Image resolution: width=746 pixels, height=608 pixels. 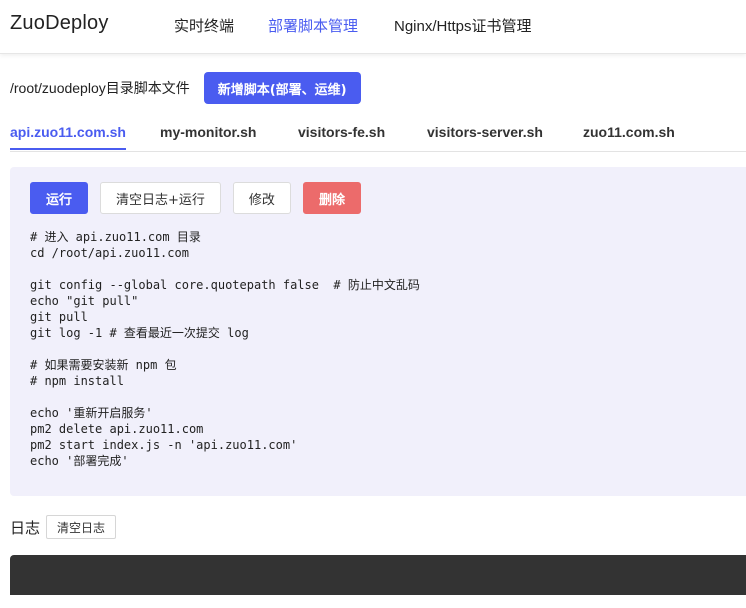 I want to click on nav-item-nginx-https: Nginx/Https证书管理, so click(x=463, y=25).